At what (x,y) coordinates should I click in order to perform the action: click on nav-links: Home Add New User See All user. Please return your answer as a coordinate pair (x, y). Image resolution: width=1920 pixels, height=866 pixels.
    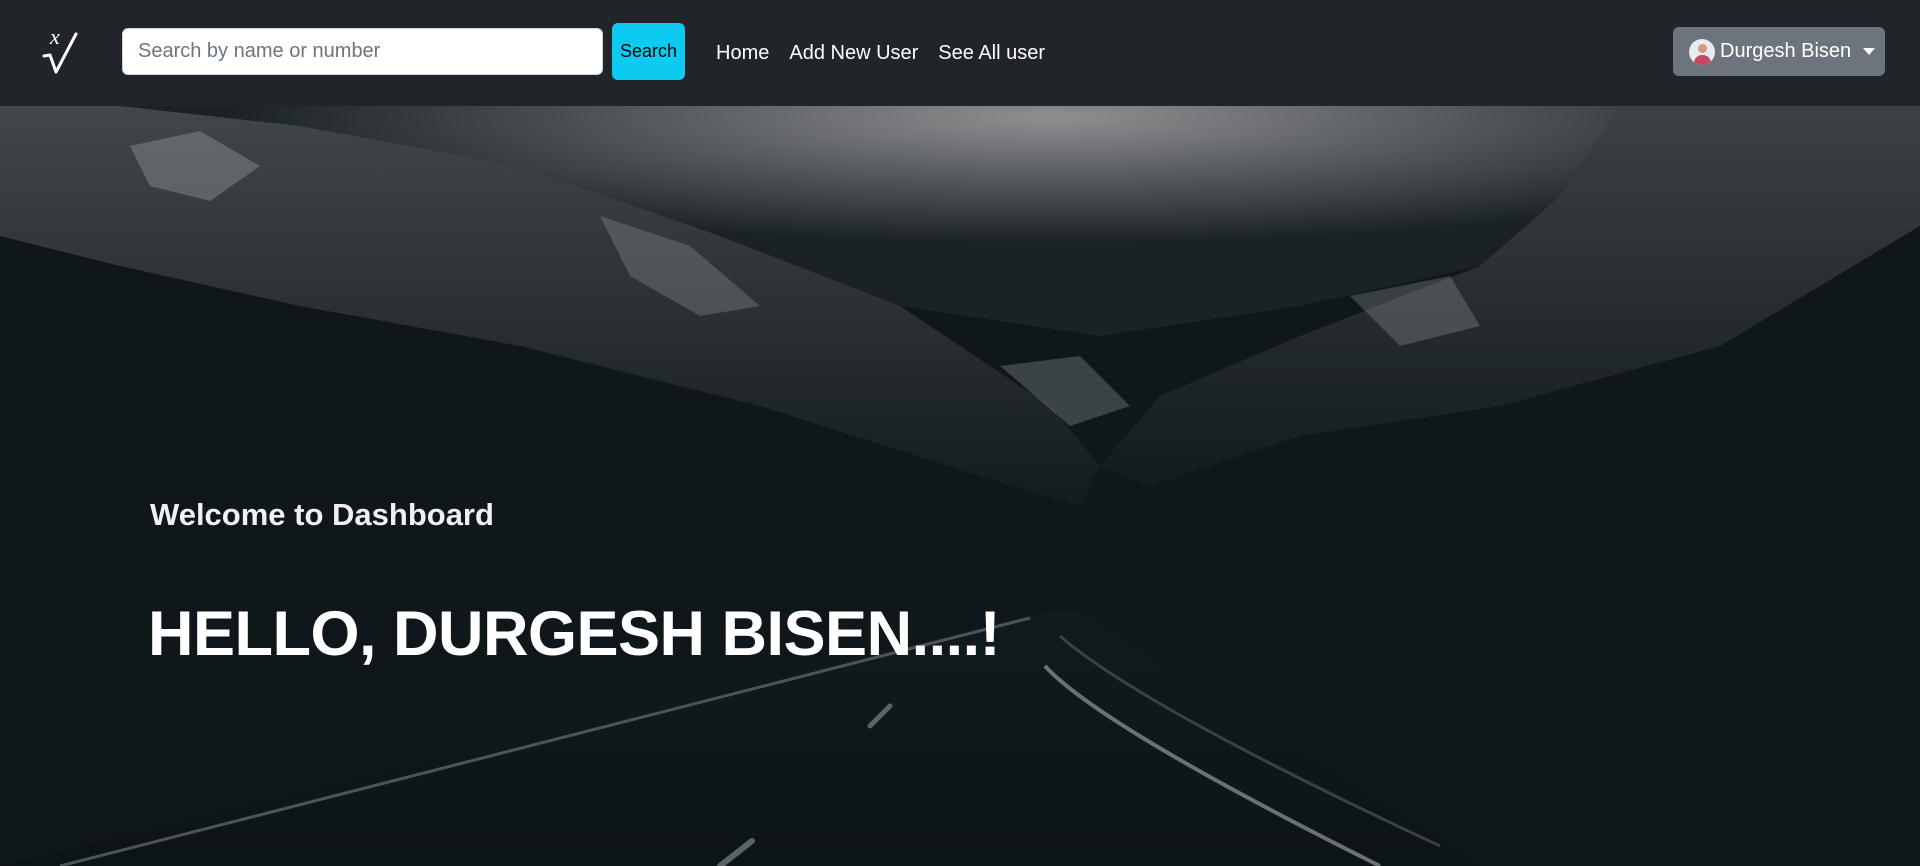
    Looking at the image, I should click on (880, 53).